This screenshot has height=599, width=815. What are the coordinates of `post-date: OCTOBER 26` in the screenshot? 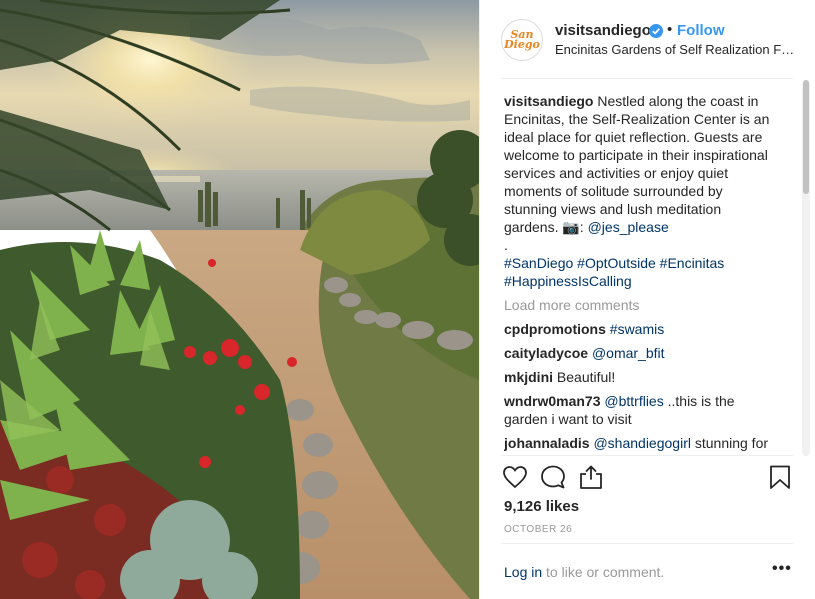 It's located at (538, 529).